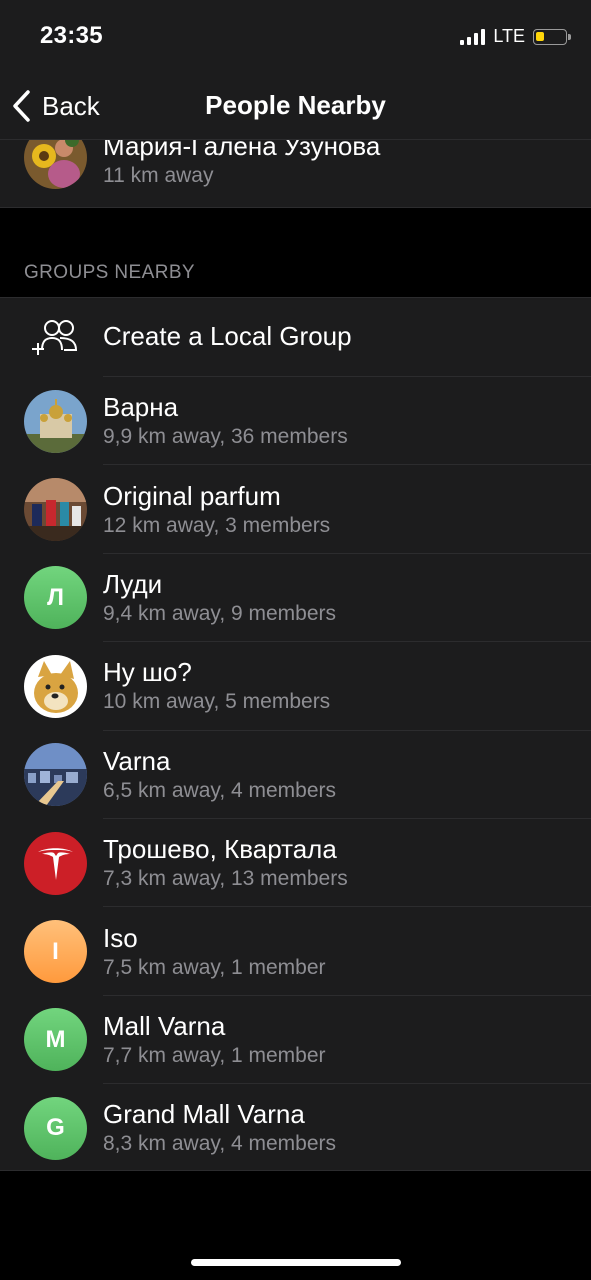  I want to click on avatar-photo-sunflower, so click(55, 164).